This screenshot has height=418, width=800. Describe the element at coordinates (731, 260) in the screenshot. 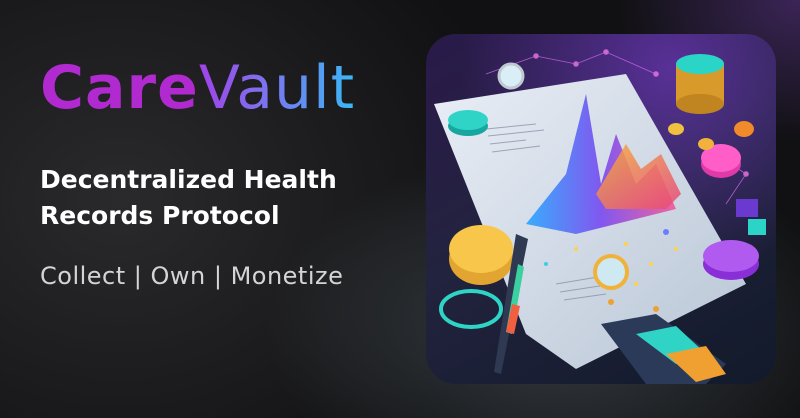

I see `disc-purple` at that location.